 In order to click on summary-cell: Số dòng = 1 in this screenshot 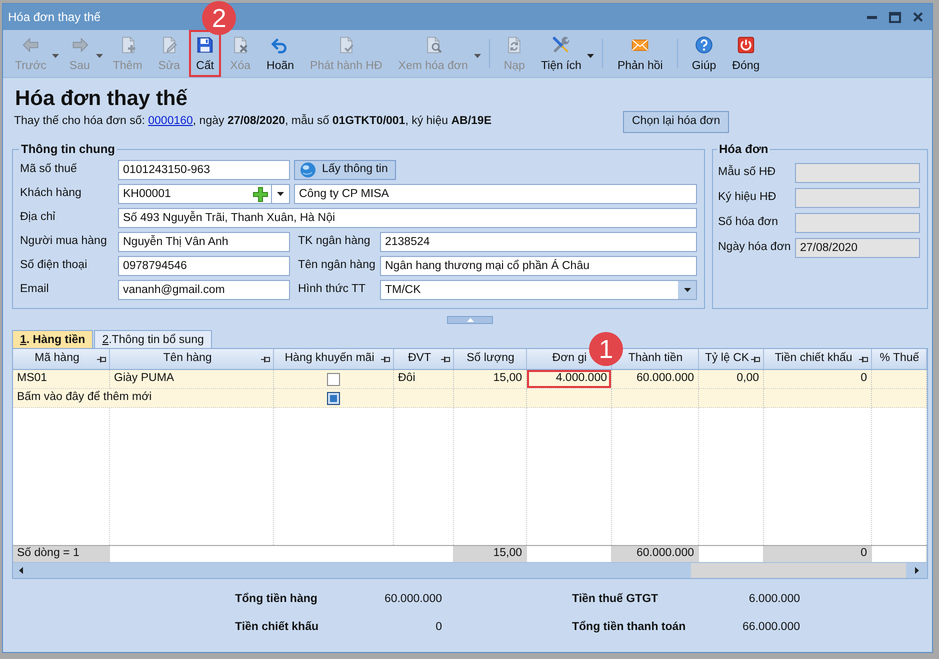, I will do `click(61, 554)`.